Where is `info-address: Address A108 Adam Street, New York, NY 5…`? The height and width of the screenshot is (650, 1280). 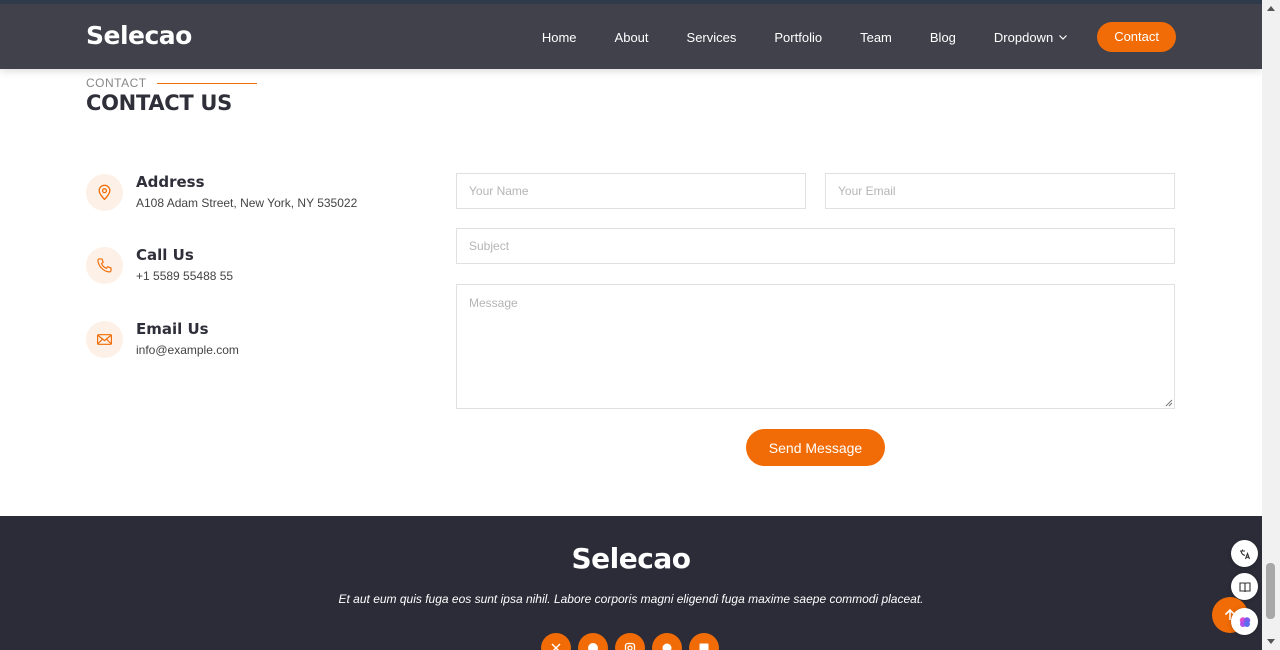 info-address: Address A108 Adam Street, New York, NY 5… is located at coordinates (221, 192).